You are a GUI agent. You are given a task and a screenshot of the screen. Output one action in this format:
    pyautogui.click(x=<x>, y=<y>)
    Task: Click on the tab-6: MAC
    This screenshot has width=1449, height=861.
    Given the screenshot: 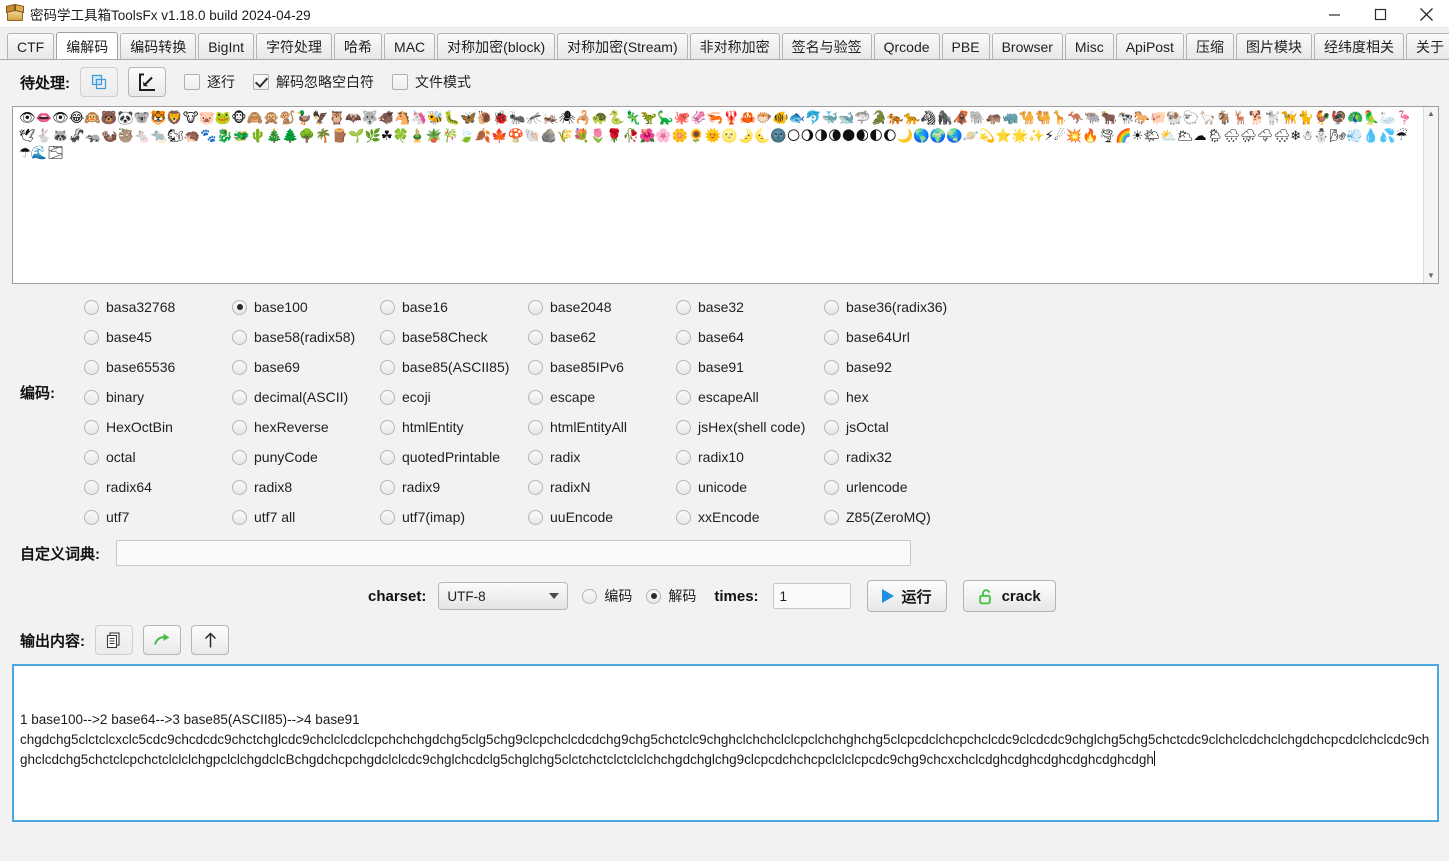 What is the action you would take?
    pyautogui.click(x=410, y=46)
    